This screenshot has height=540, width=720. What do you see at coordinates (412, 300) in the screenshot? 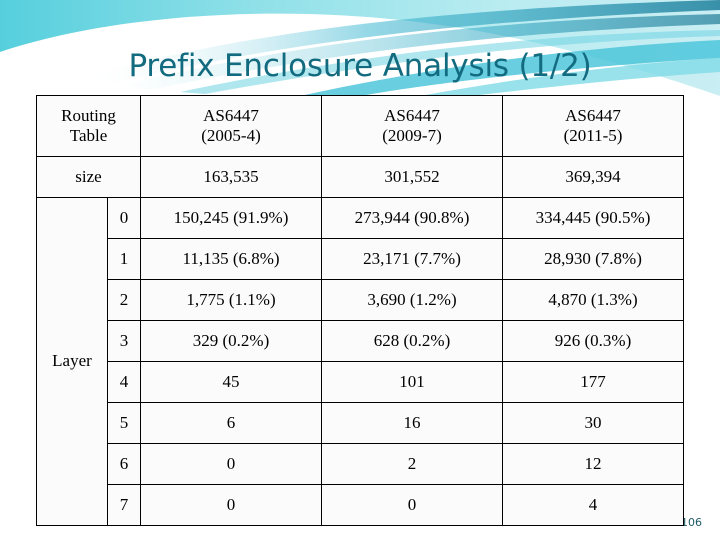
I see `cell-r2-c1: 3,690 (1.2%)` at bounding box center [412, 300].